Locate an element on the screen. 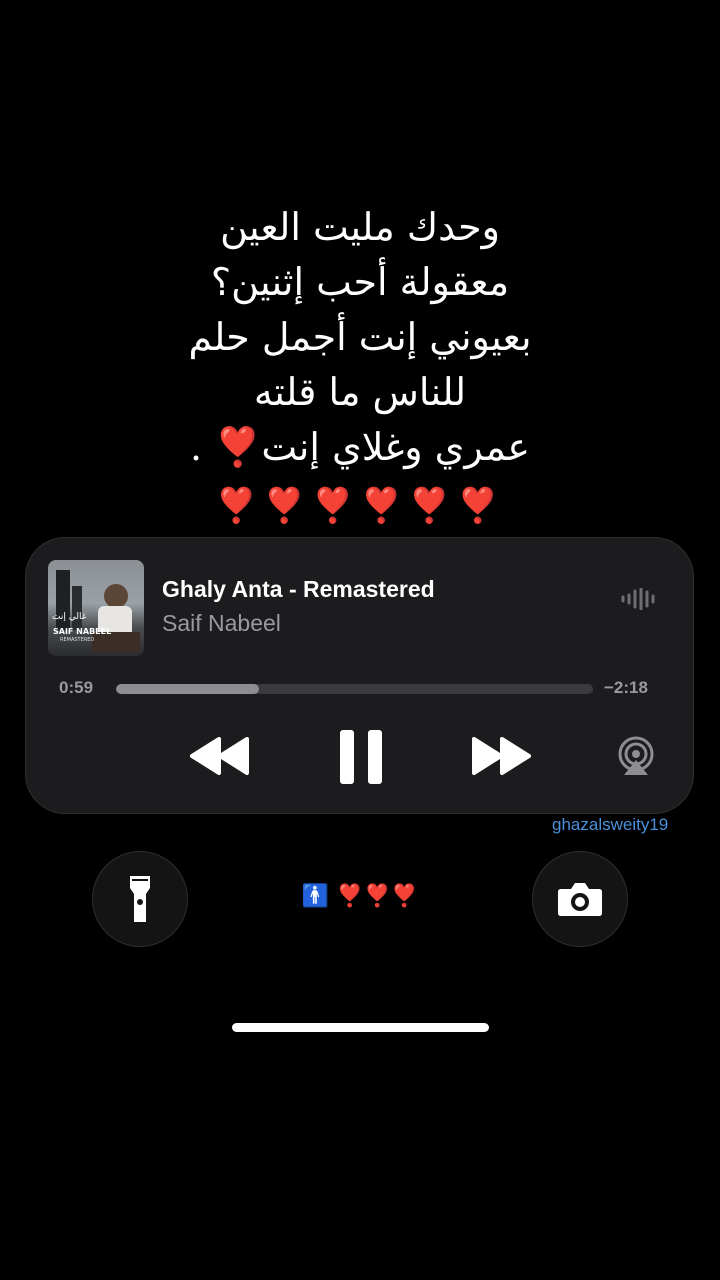  pause-icon is located at coordinates (361, 759).